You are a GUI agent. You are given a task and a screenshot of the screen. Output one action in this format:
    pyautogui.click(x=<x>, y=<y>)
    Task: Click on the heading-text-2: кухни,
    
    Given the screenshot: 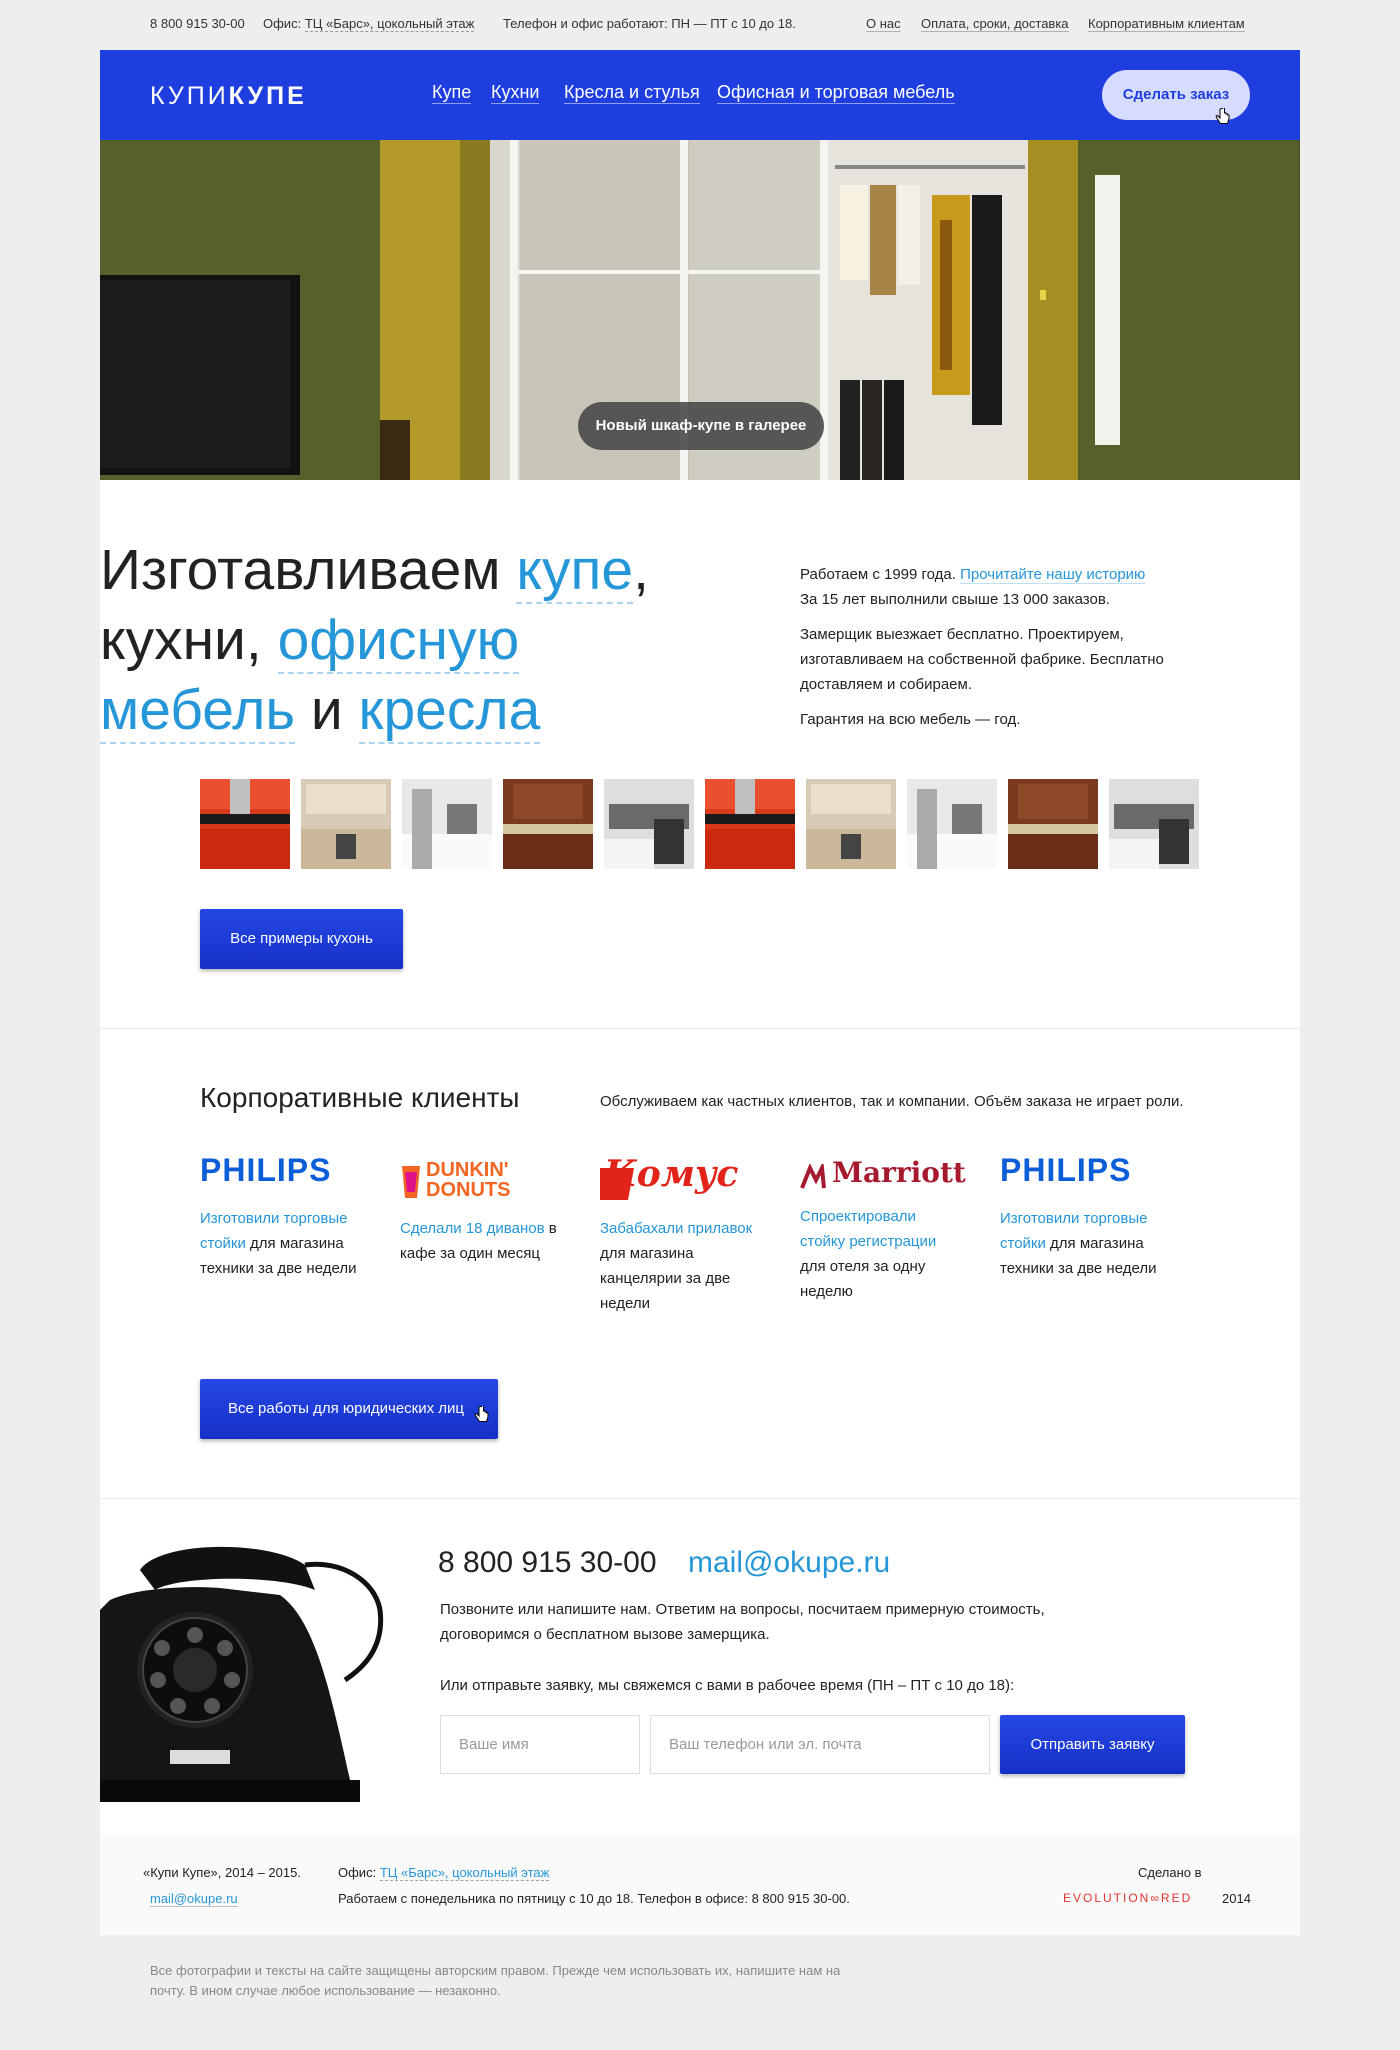 What is the action you would take?
    pyautogui.click(x=189, y=640)
    